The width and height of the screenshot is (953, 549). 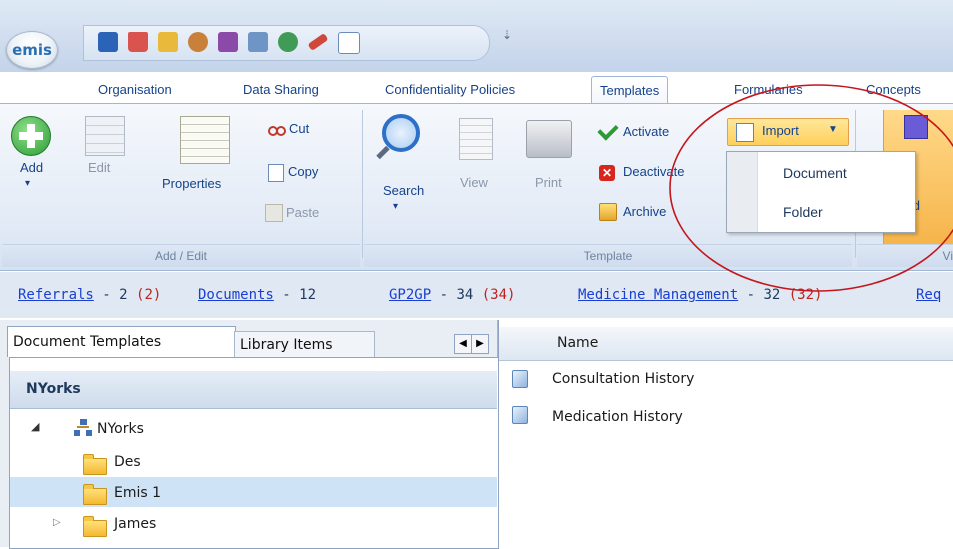 What do you see at coordinates (181, 255) in the screenshot?
I see `group-label-add-edit: Add / Edit` at bounding box center [181, 255].